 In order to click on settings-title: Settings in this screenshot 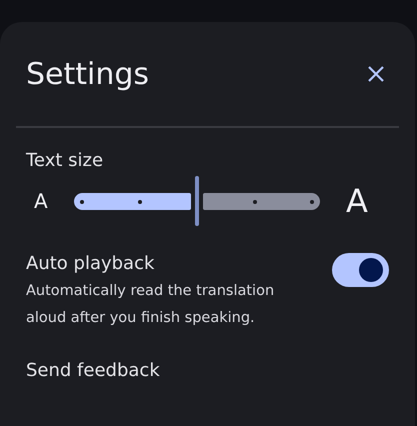, I will do `click(88, 74)`.